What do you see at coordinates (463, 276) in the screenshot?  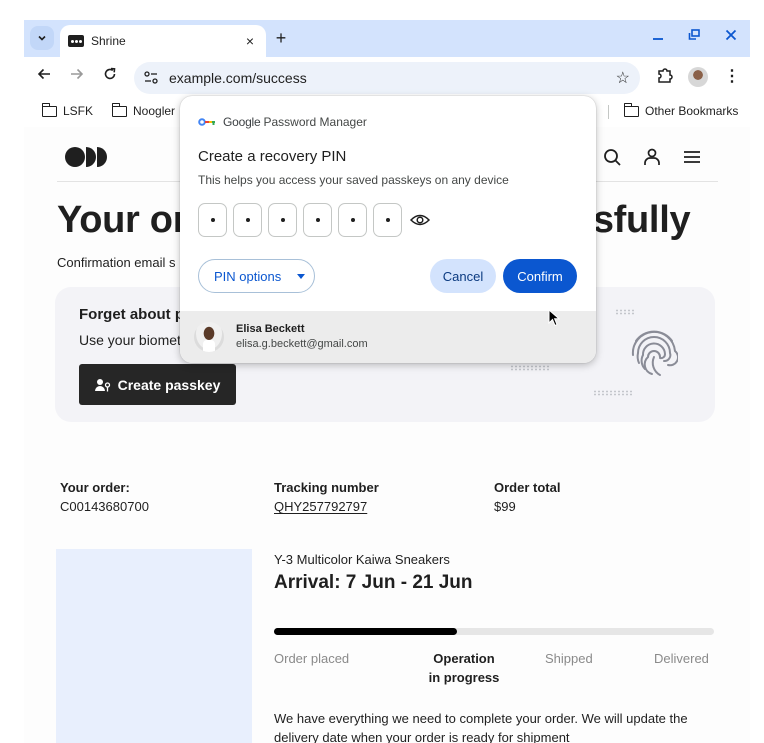 I see `cancel-button: Cancel` at bounding box center [463, 276].